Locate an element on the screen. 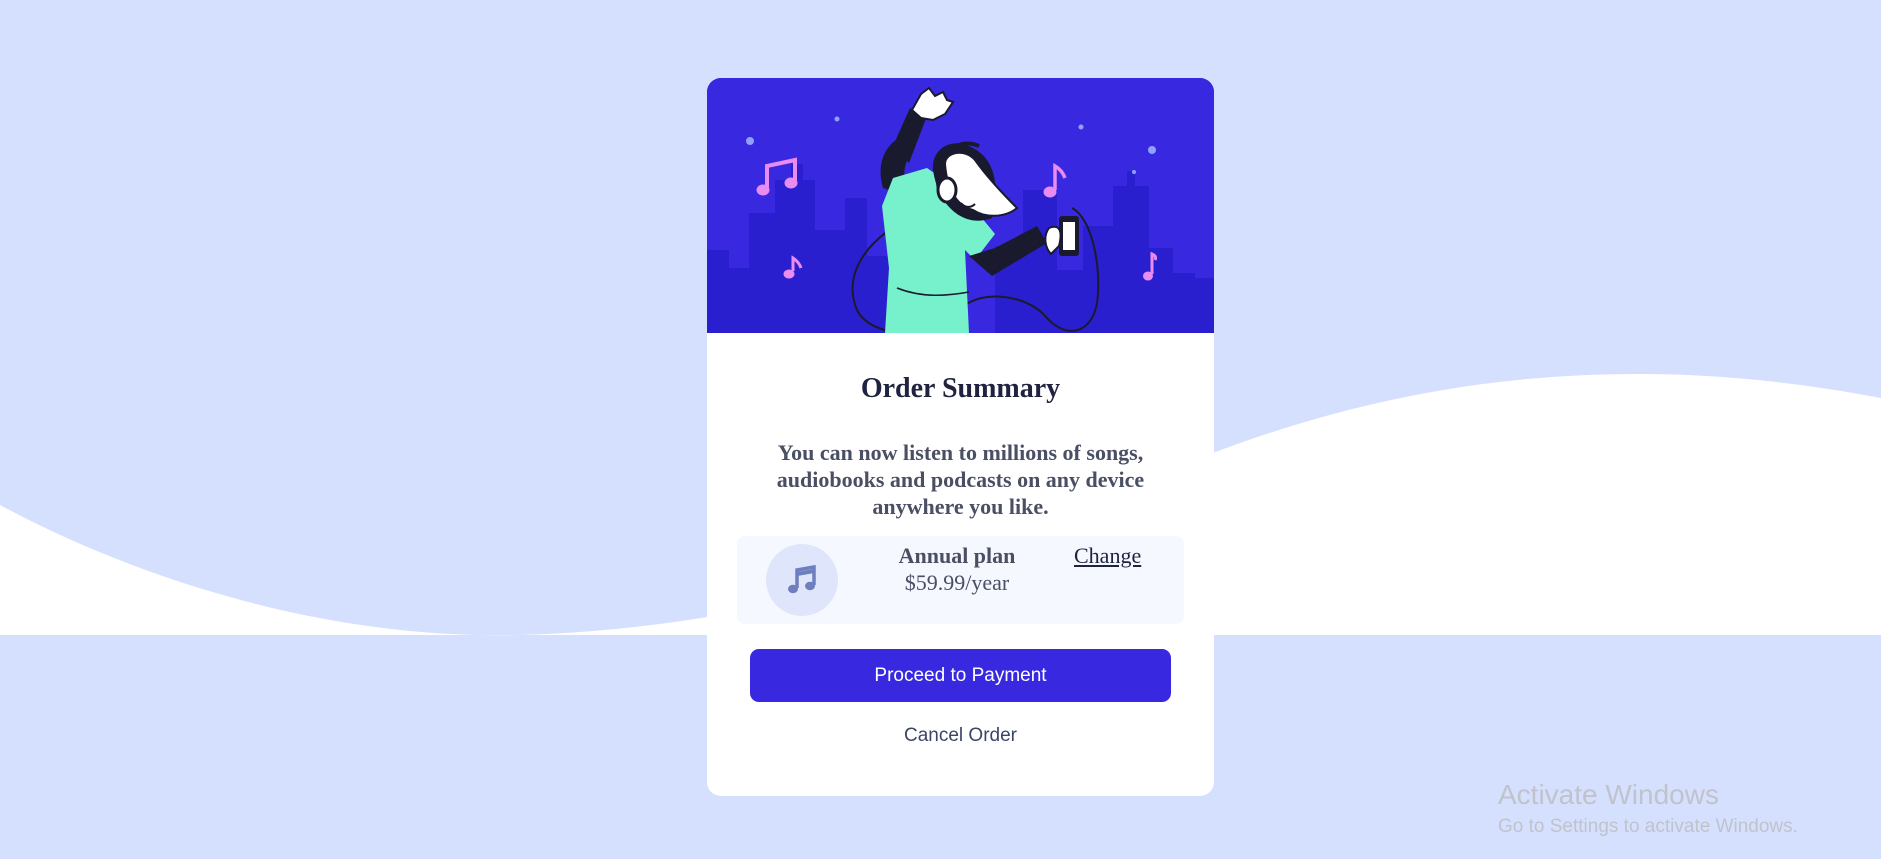  watermark-subtitle: Go to Settings to activate Windows. is located at coordinates (1648, 826).